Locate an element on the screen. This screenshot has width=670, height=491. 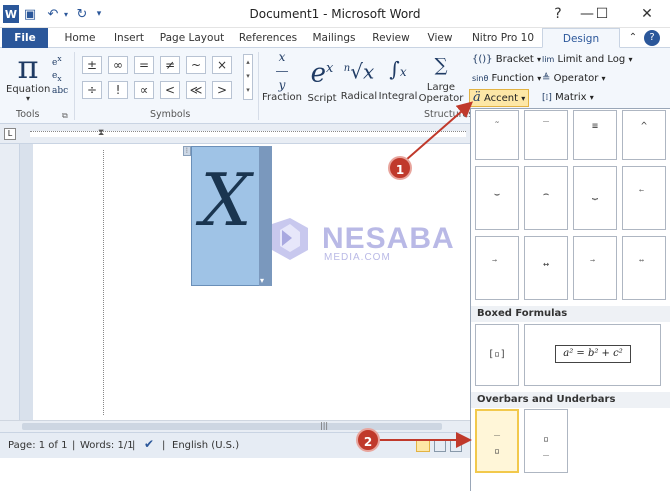
symbol-button: ≠ is located at coordinates (170, 65).